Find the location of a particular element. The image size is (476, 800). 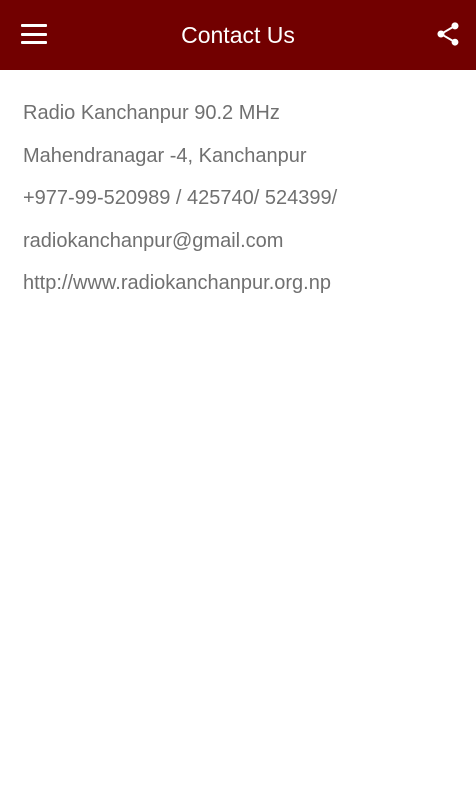

share-button is located at coordinates (448, 34).